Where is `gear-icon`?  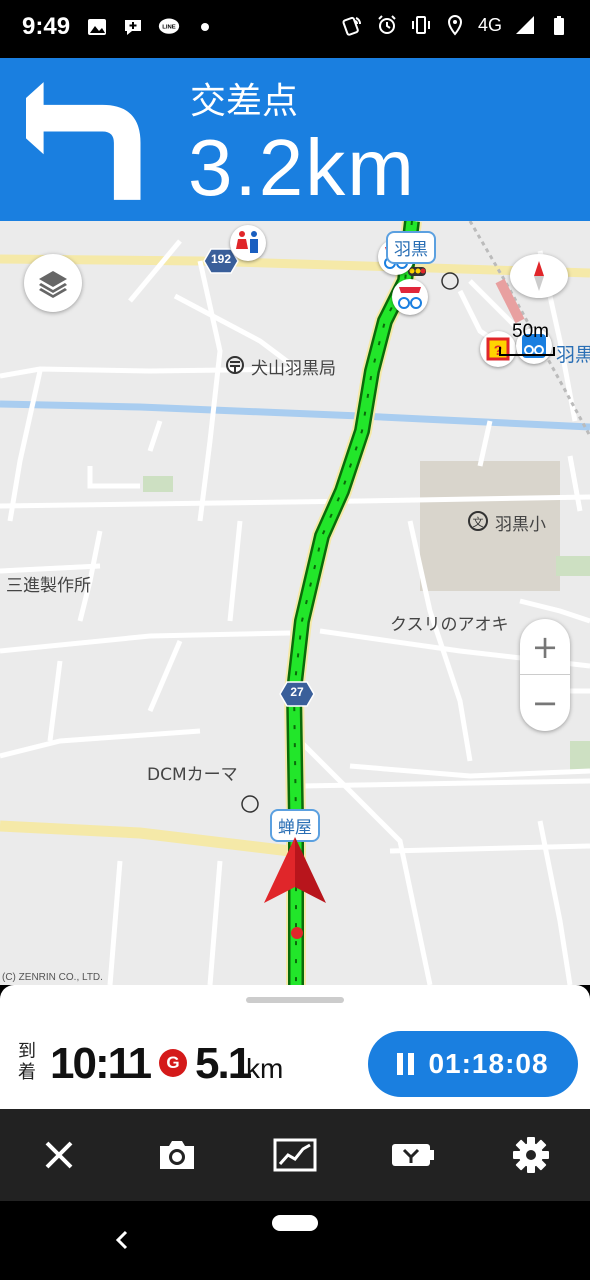 gear-icon is located at coordinates (531, 1155).